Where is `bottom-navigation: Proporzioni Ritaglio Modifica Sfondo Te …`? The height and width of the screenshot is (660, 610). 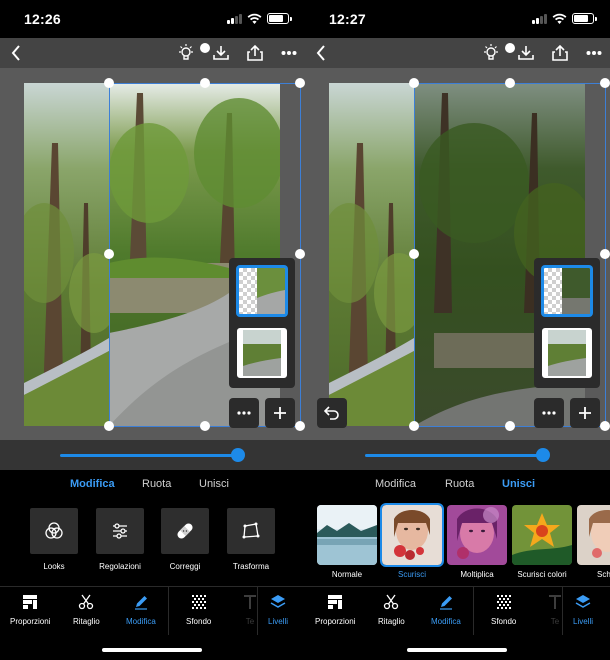 bottom-navigation: Proporzioni Ritaglio Modifica Sfondo Te … is located at coordinates (152, 610).